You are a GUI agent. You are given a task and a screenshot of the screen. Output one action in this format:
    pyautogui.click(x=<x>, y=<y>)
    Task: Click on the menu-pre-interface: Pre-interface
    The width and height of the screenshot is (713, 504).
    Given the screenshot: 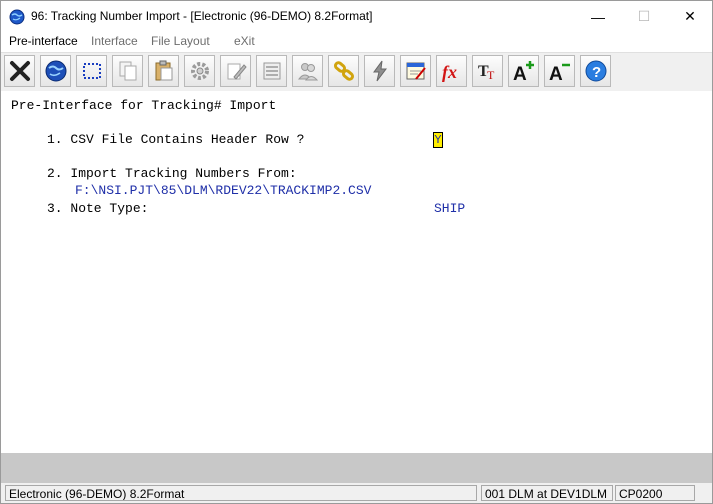 What is the action you would take?
    pyautogui.click(x=43, y=41)
    